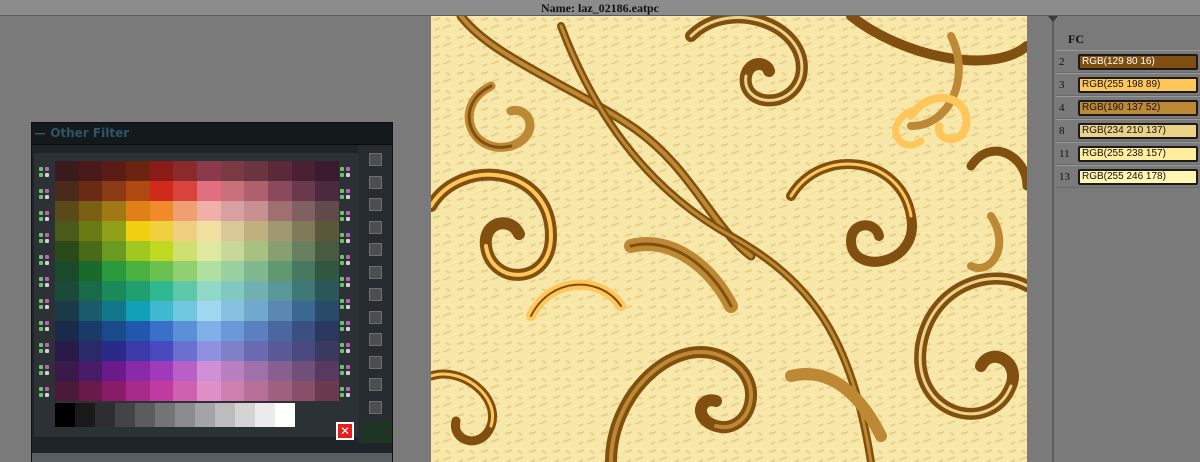 The image size is (1200, 462). Describe the element at coordinates (1128, 84) in the screenshot. I see `fc-color-row: 3 RGB(255 198 89)` at that location.